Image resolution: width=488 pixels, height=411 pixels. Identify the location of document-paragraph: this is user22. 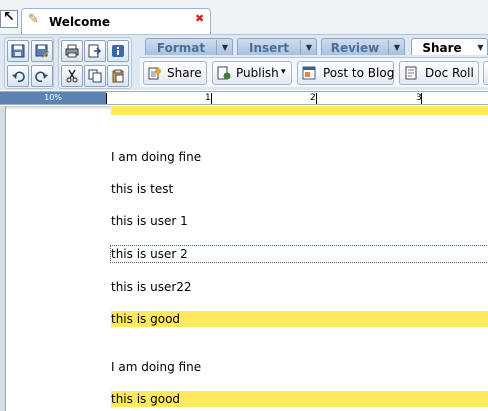
(299, 287).